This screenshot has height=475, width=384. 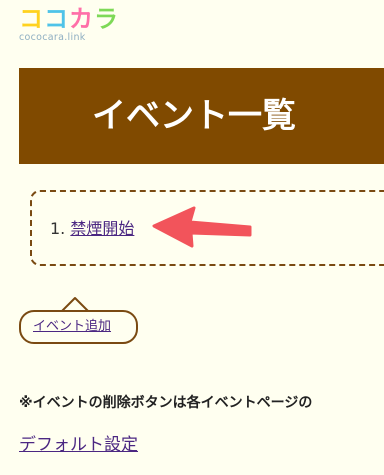 What do you see at coordinates (106, 19) in the screenshot?
I see `logo-char: ラ` at bounding box center [106, 19].